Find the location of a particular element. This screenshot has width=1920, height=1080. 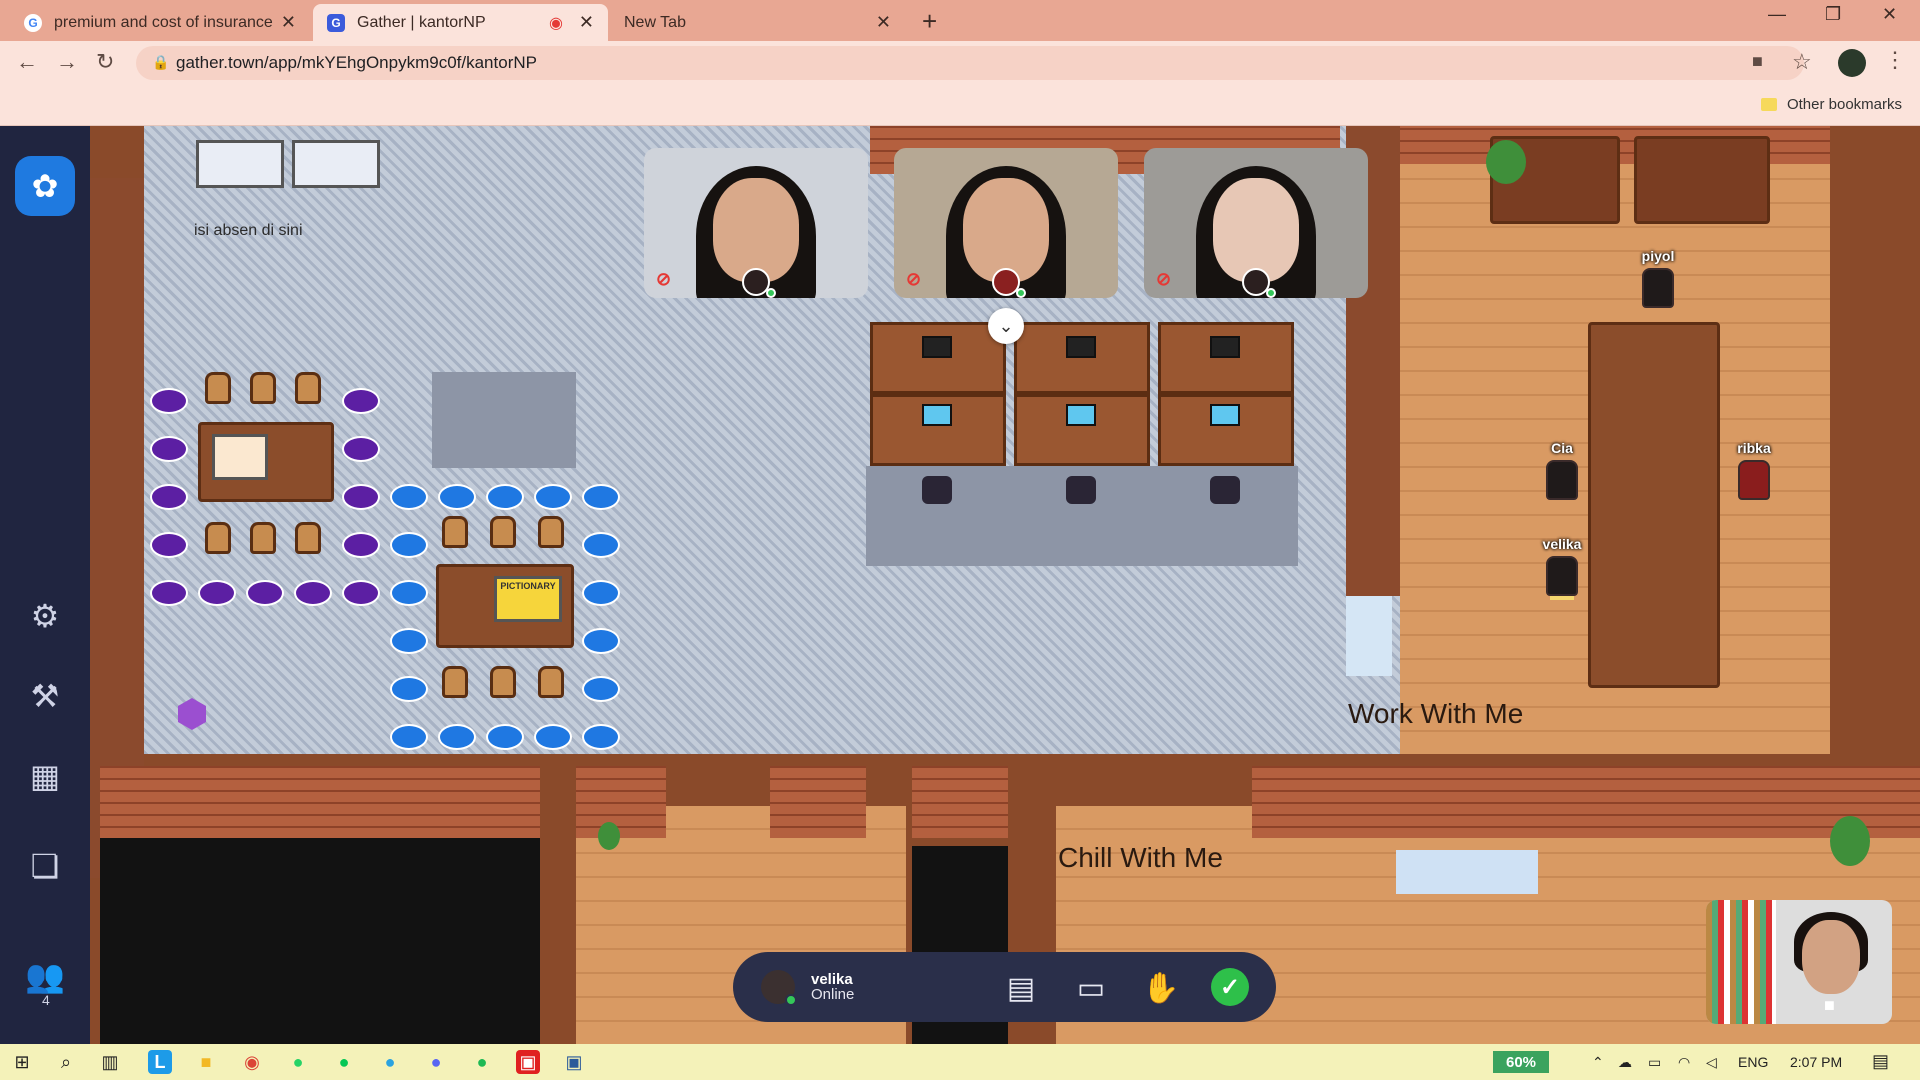

player-avatar-piyol is located at coordinates (1658, 288).